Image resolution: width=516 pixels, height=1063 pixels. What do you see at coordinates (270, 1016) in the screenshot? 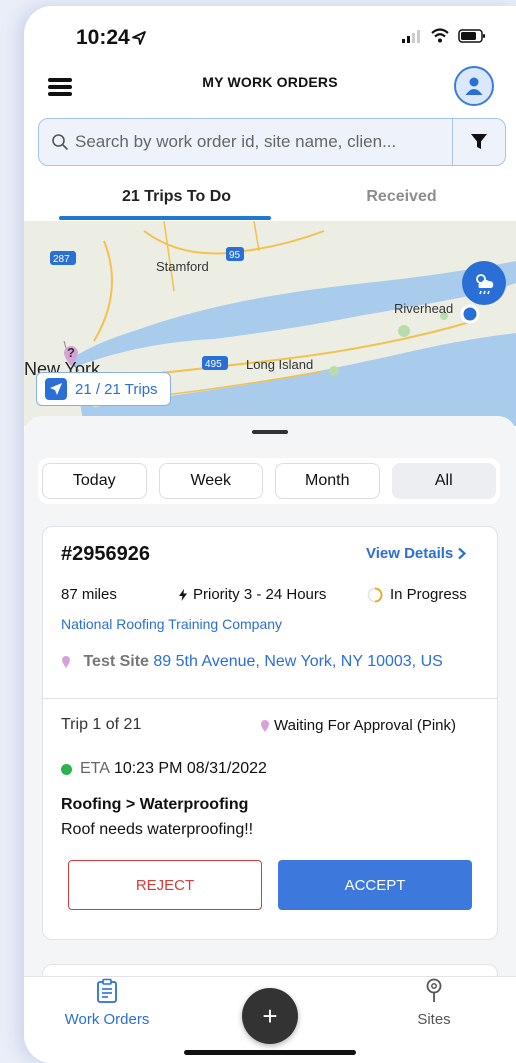
I see `add-button: +` at bounding box center [270, 1016].